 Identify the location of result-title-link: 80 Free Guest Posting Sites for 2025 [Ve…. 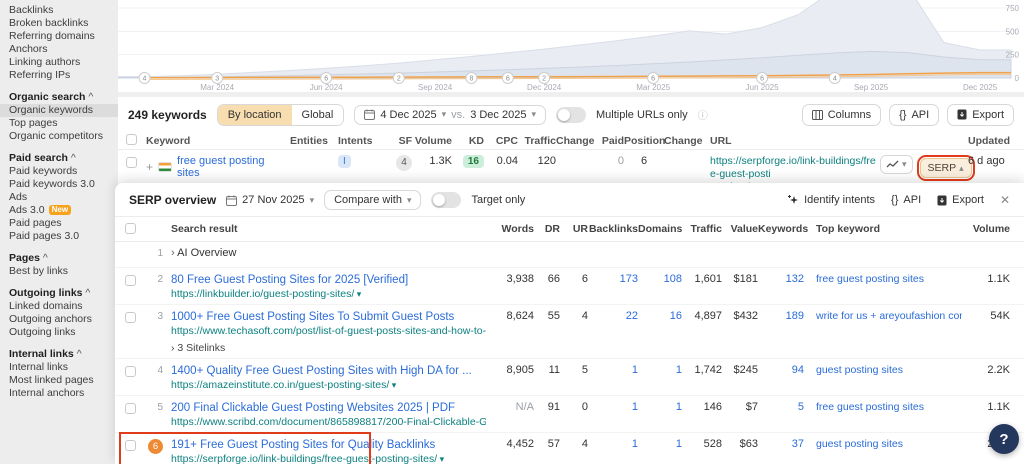
(328, 280).